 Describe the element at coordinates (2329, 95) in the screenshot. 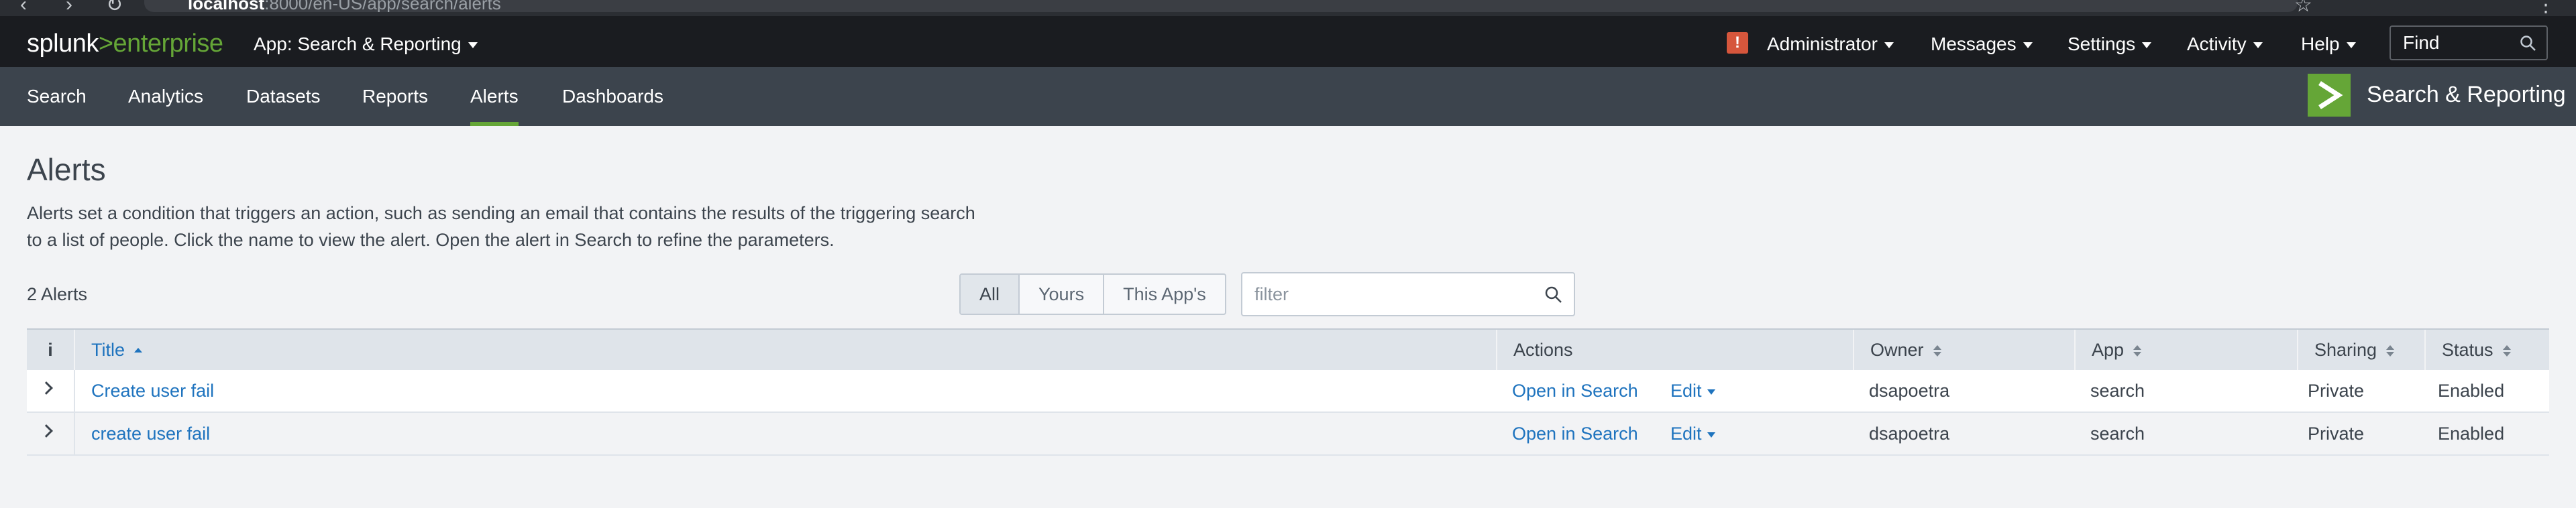

I see `app-logo-icon` at that location.